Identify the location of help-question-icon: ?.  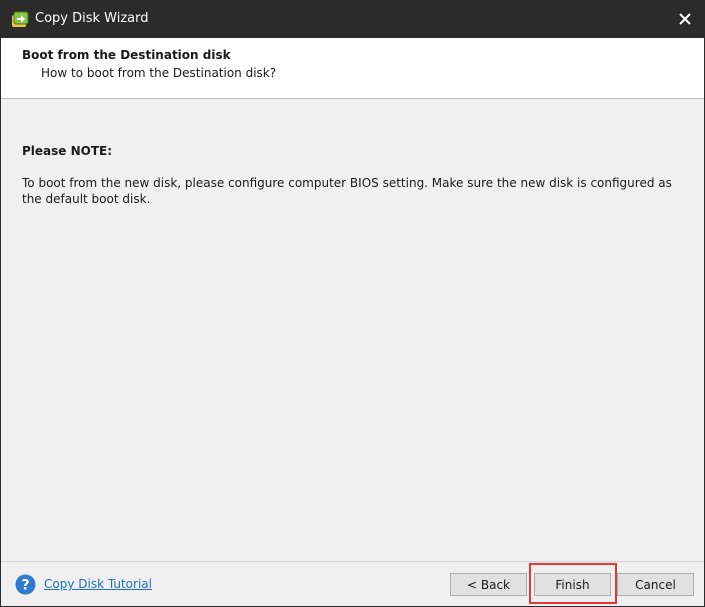
(25, 584).